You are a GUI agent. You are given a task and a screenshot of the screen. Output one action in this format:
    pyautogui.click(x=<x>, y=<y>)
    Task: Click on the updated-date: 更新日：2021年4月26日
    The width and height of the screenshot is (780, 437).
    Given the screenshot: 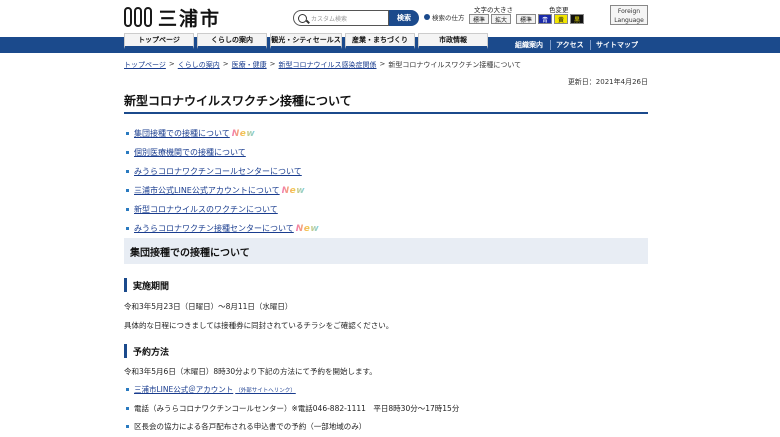 What is the action you would take?
    pyautogui.click(x=607, y=82)
    